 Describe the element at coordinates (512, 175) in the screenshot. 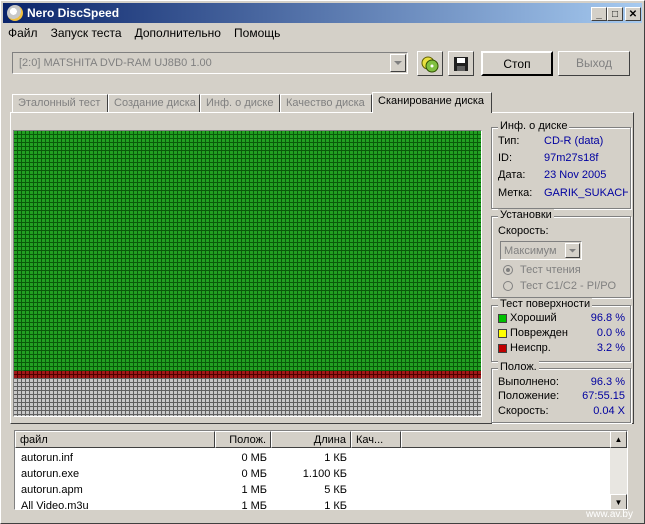

I see `disc-date-label: Дата:` at that location.